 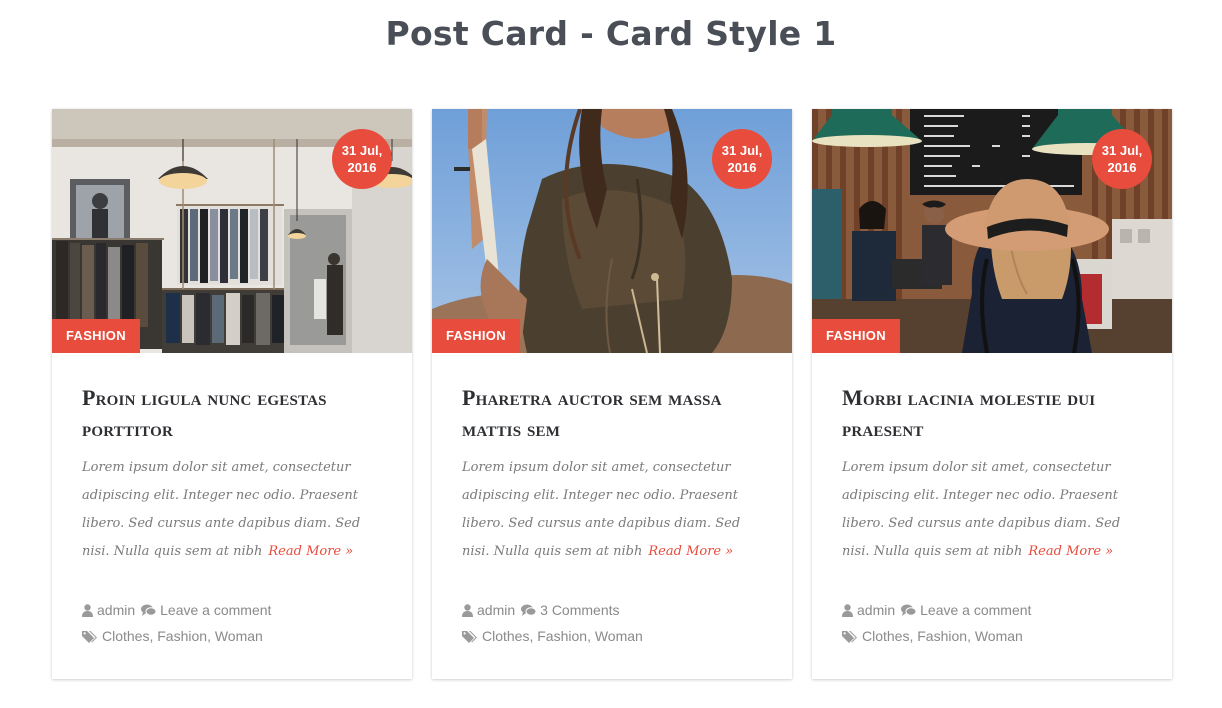 I want to click on post-meta: admin 3 Comments, so click(x=541, y=610).